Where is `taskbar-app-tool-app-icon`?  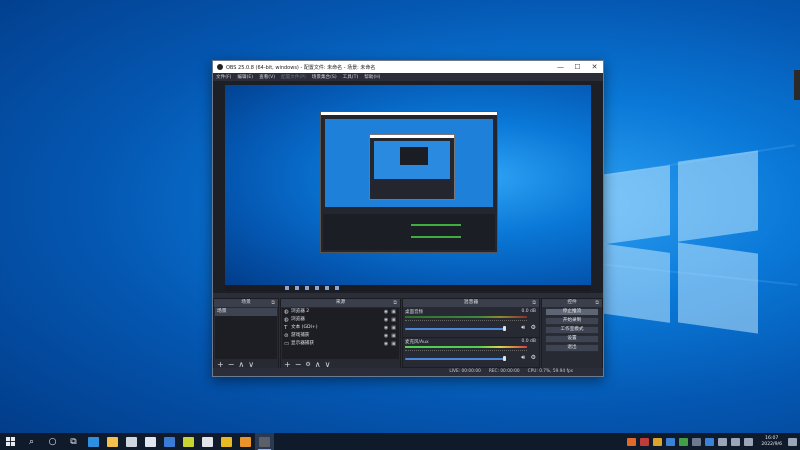
taskbar-app-tool-app-icon is located at coordinates (207, 441).